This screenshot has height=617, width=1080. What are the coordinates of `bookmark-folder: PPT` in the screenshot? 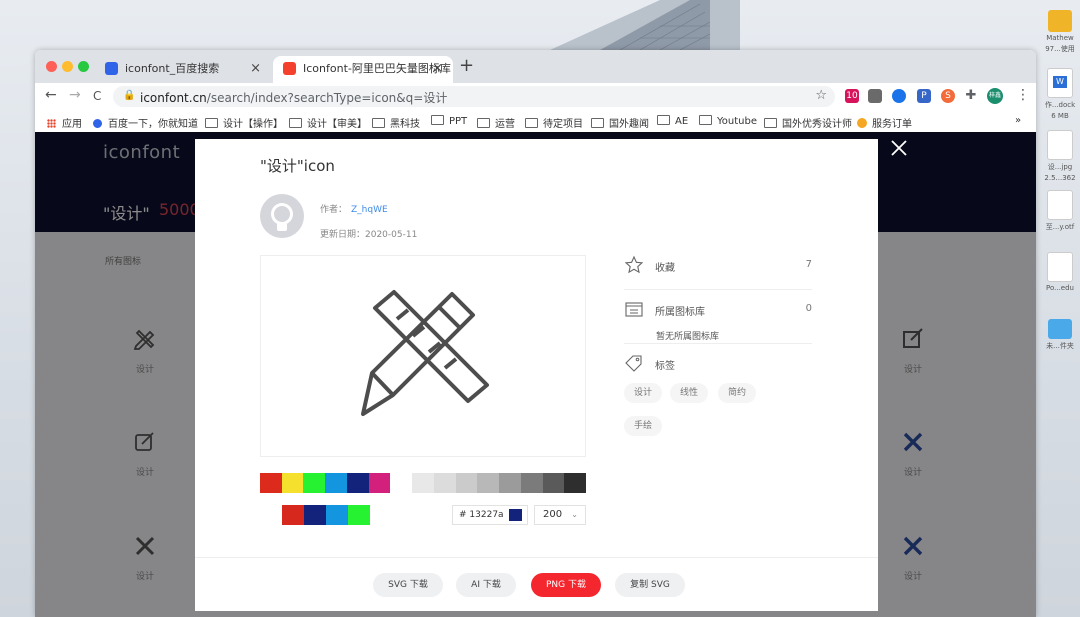 It's located at (449, 121).